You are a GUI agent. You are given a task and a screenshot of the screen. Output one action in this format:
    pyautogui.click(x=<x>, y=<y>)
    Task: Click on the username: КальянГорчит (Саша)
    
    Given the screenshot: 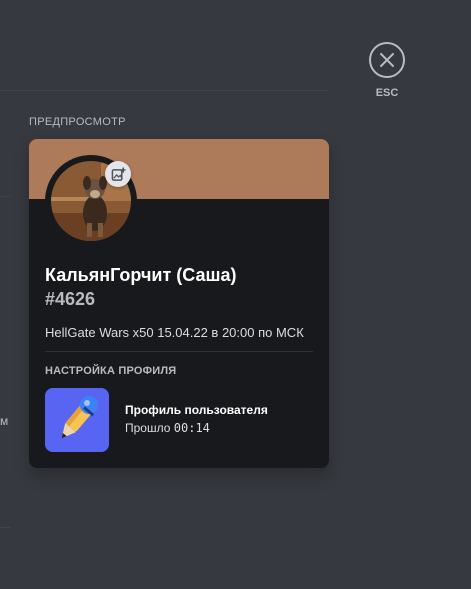 What is the action you would take?
    pyautogui.click(x=141, y=275)
    